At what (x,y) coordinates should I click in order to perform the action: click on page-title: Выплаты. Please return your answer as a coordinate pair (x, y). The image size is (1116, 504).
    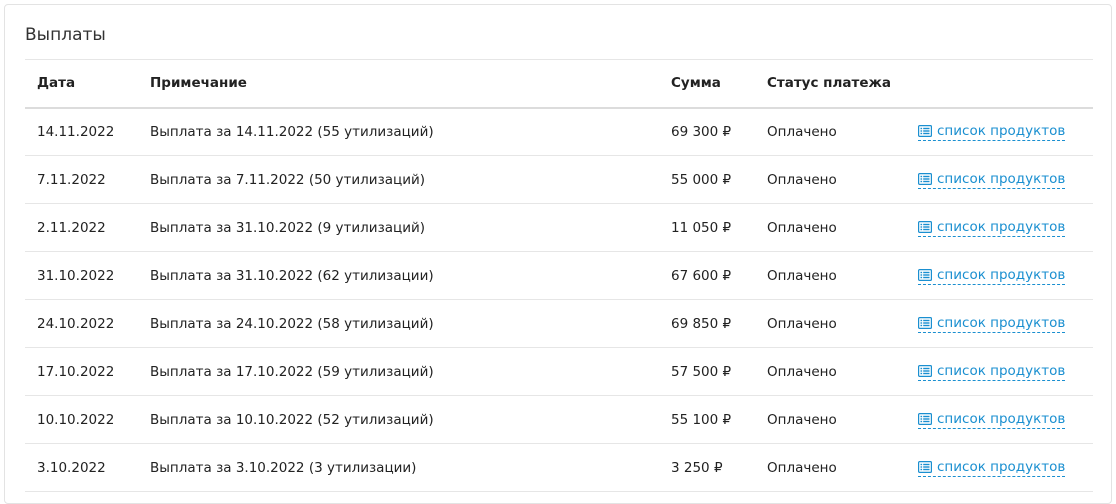
    Looking at the image, I should click on (65, 35).